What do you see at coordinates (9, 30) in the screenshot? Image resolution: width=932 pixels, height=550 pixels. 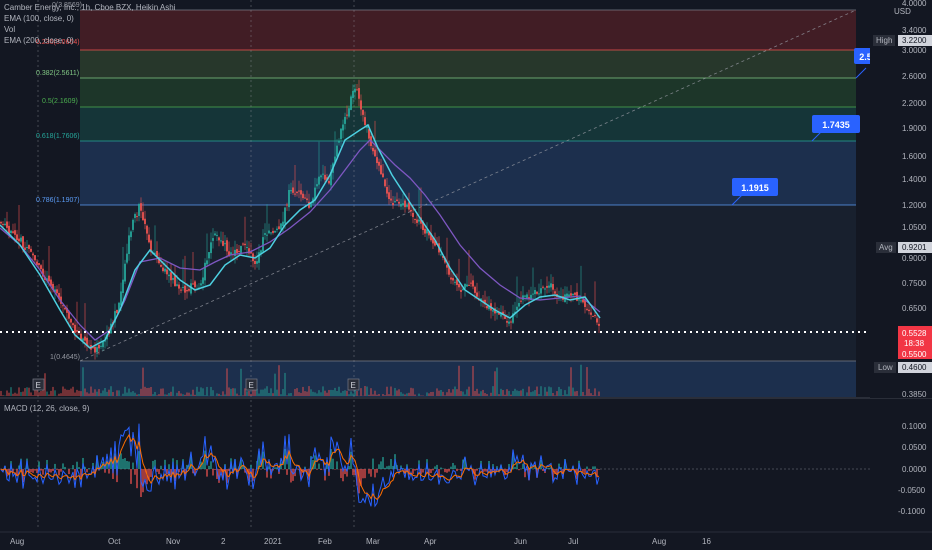 I see `volume-legend: Vol` at bounding box center [9, 30].